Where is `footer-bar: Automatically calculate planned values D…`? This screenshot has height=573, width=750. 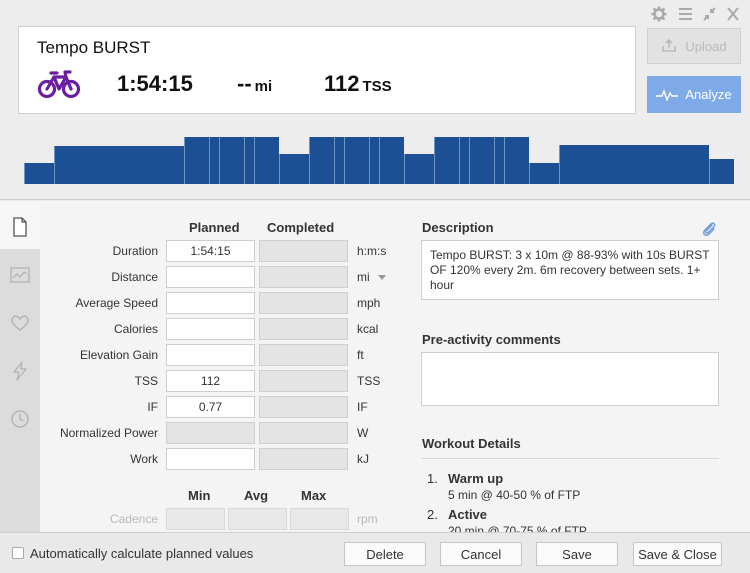 footer-bar: Automatically calculate planned values D… is located at coordinates (375, 552).